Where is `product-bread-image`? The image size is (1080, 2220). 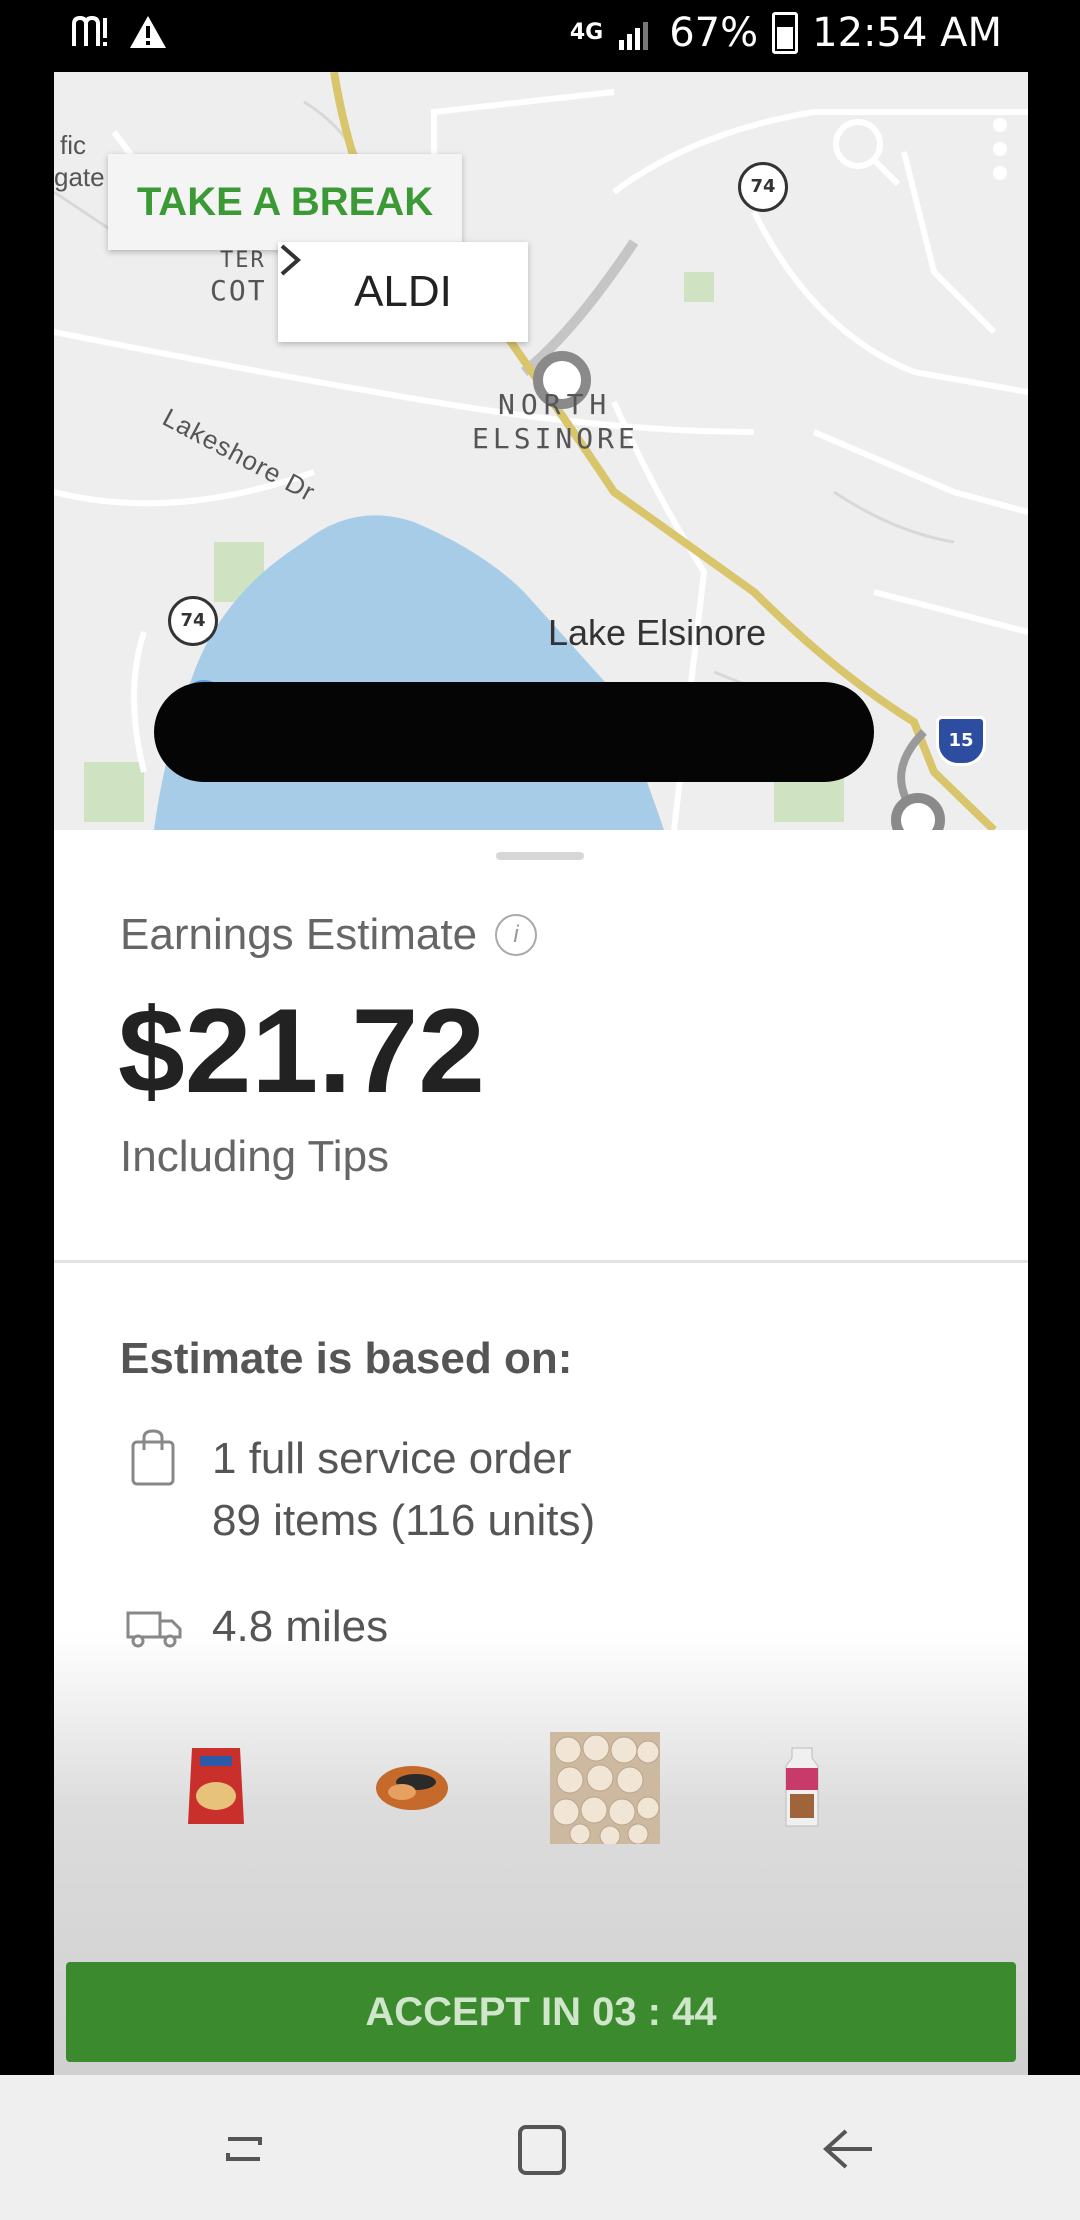
product-bread-image is located at coordinates (412, 1788).